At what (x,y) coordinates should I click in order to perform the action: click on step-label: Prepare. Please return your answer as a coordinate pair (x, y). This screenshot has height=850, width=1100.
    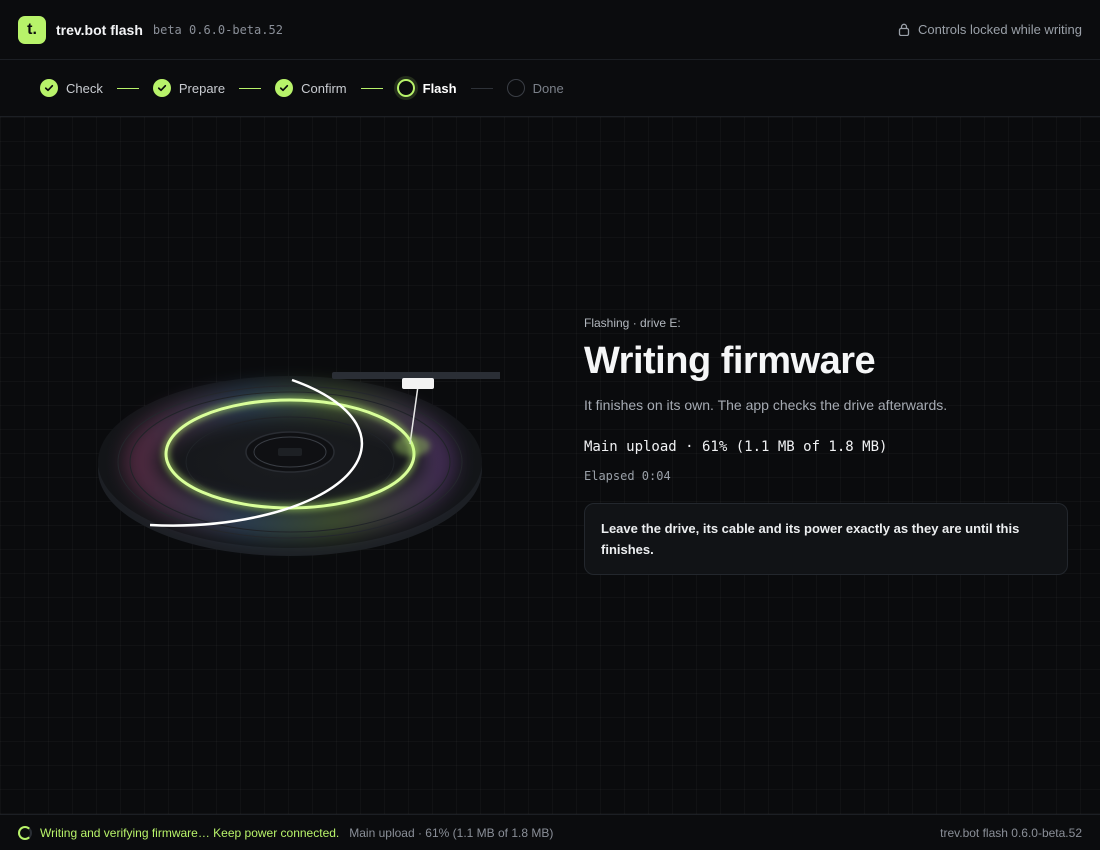
    Looking at the image, I should click on (202, 88).